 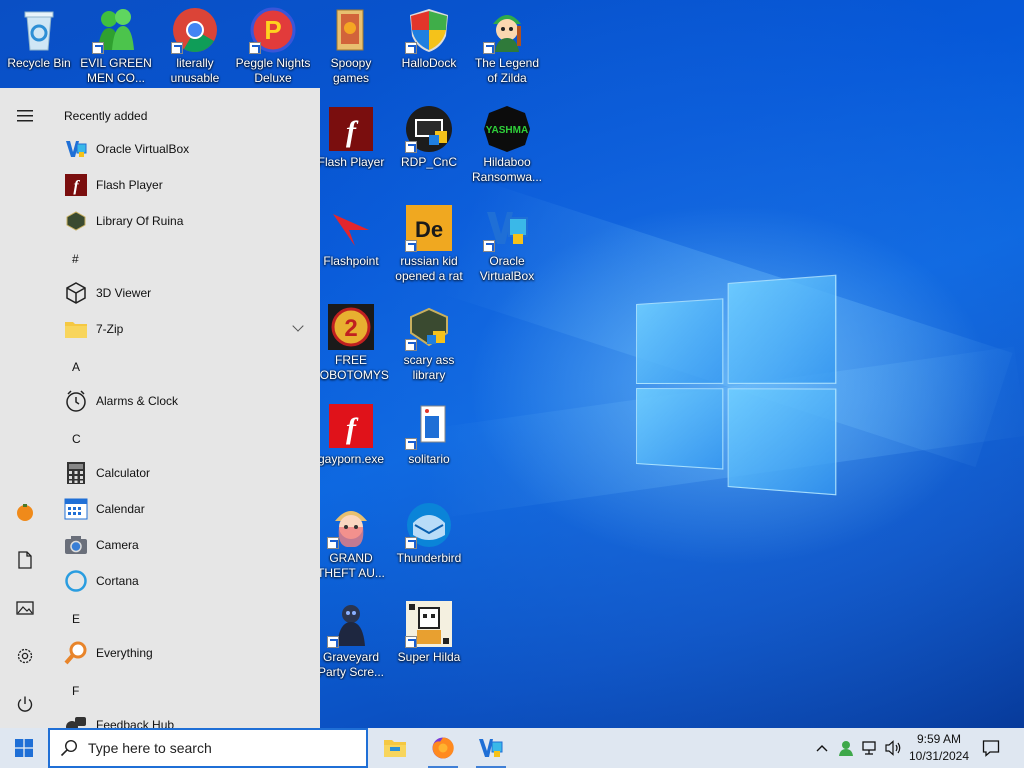 What do you see at coordinates (870, 748) in the screenshot?
I see `network-icon` at bounding box center [870, 748].